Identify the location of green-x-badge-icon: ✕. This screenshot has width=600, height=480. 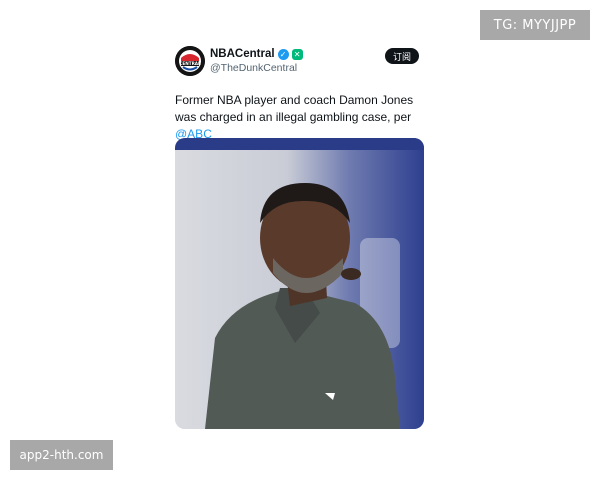
(297, 54).